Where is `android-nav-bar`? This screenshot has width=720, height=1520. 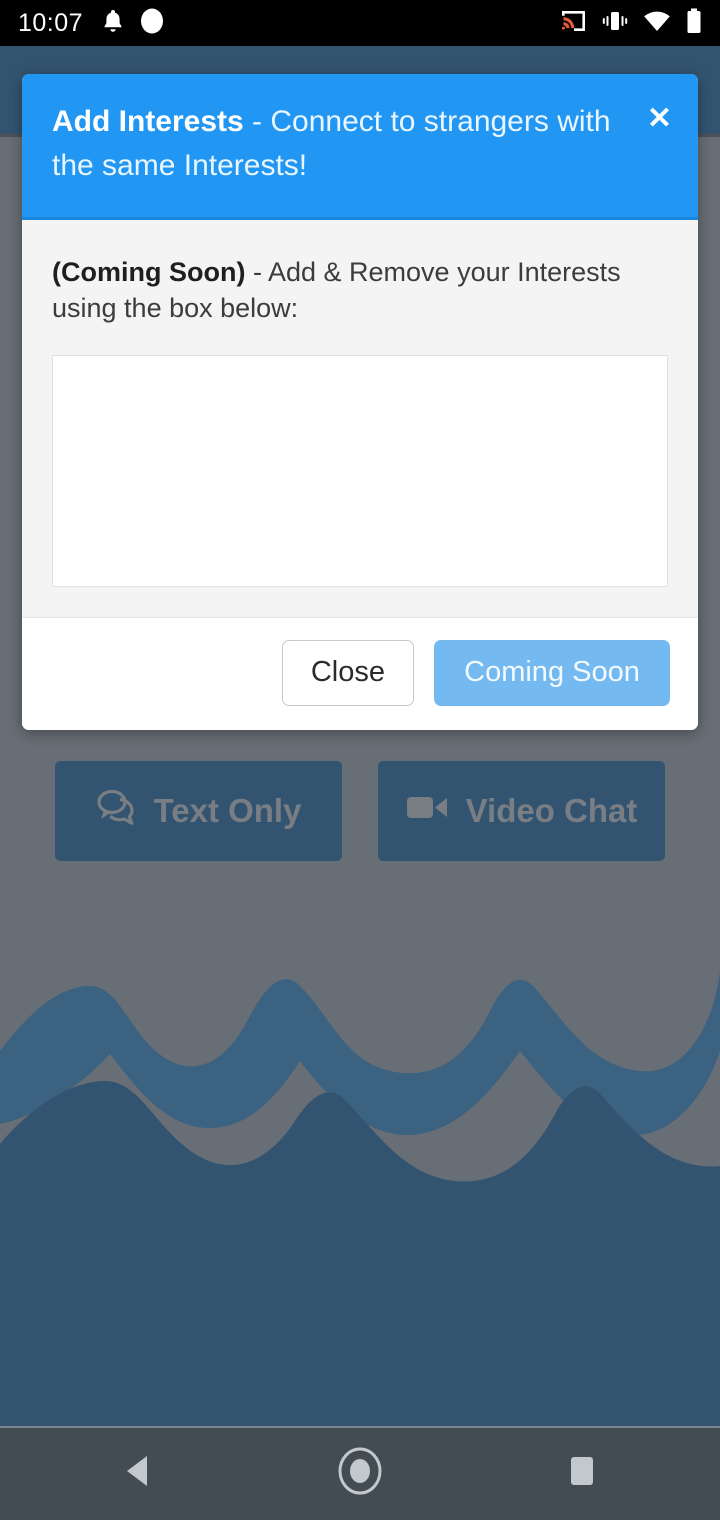
android-nav-bar is located at coordinates (360, 1473).